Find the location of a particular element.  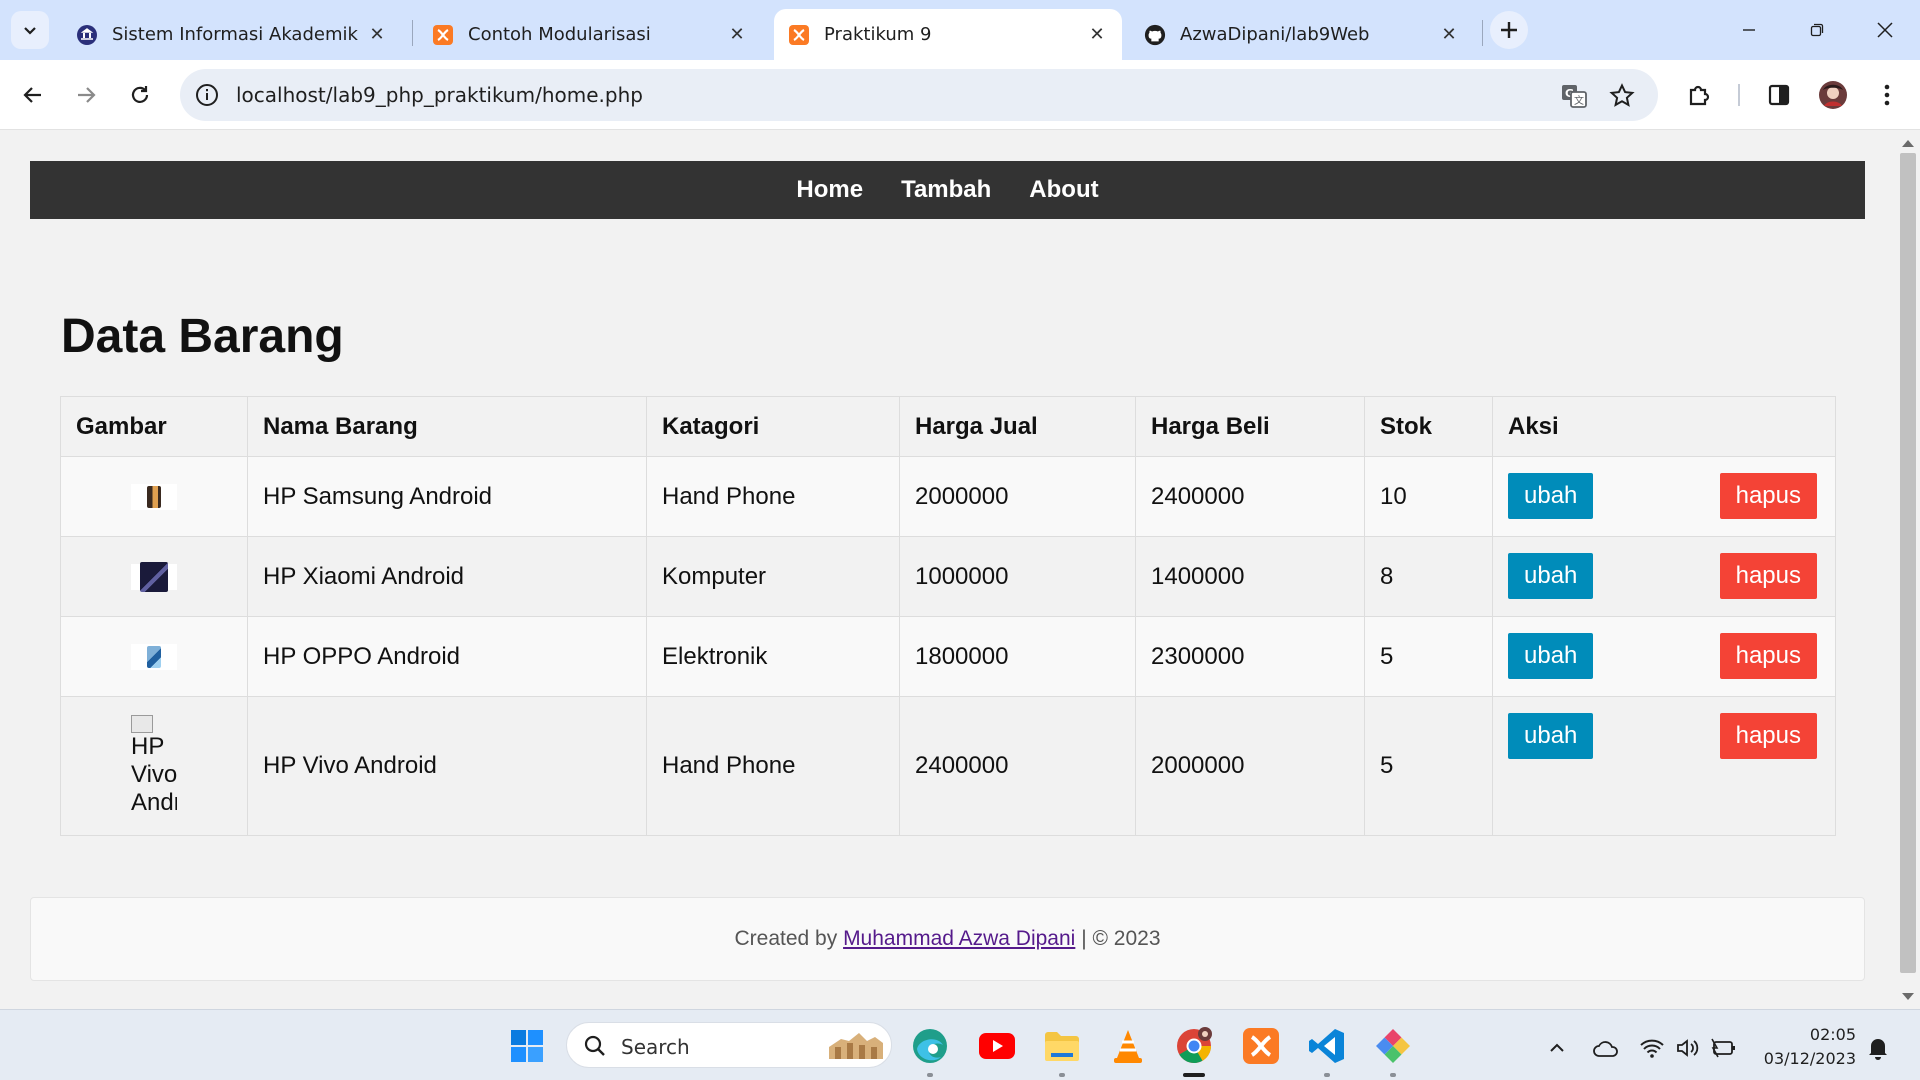

tab-search-button is located at coordinates (30, 30).